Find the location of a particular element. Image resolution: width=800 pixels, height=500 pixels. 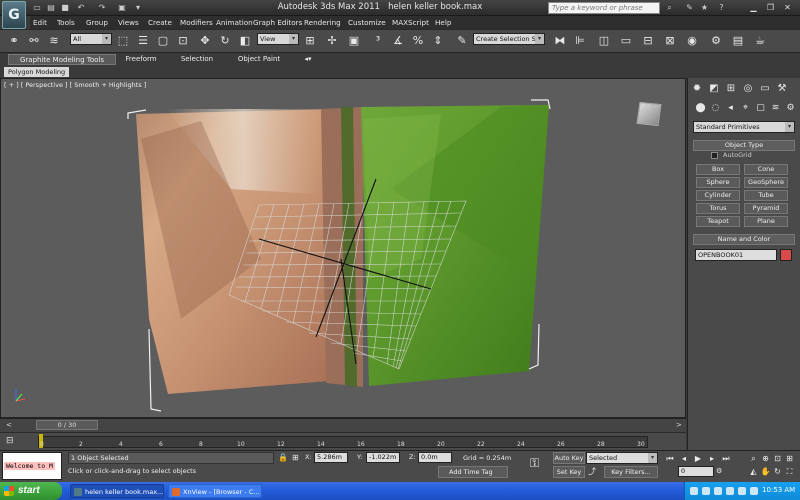

redo-icon: ↷ is located at coordinates (102, 7).